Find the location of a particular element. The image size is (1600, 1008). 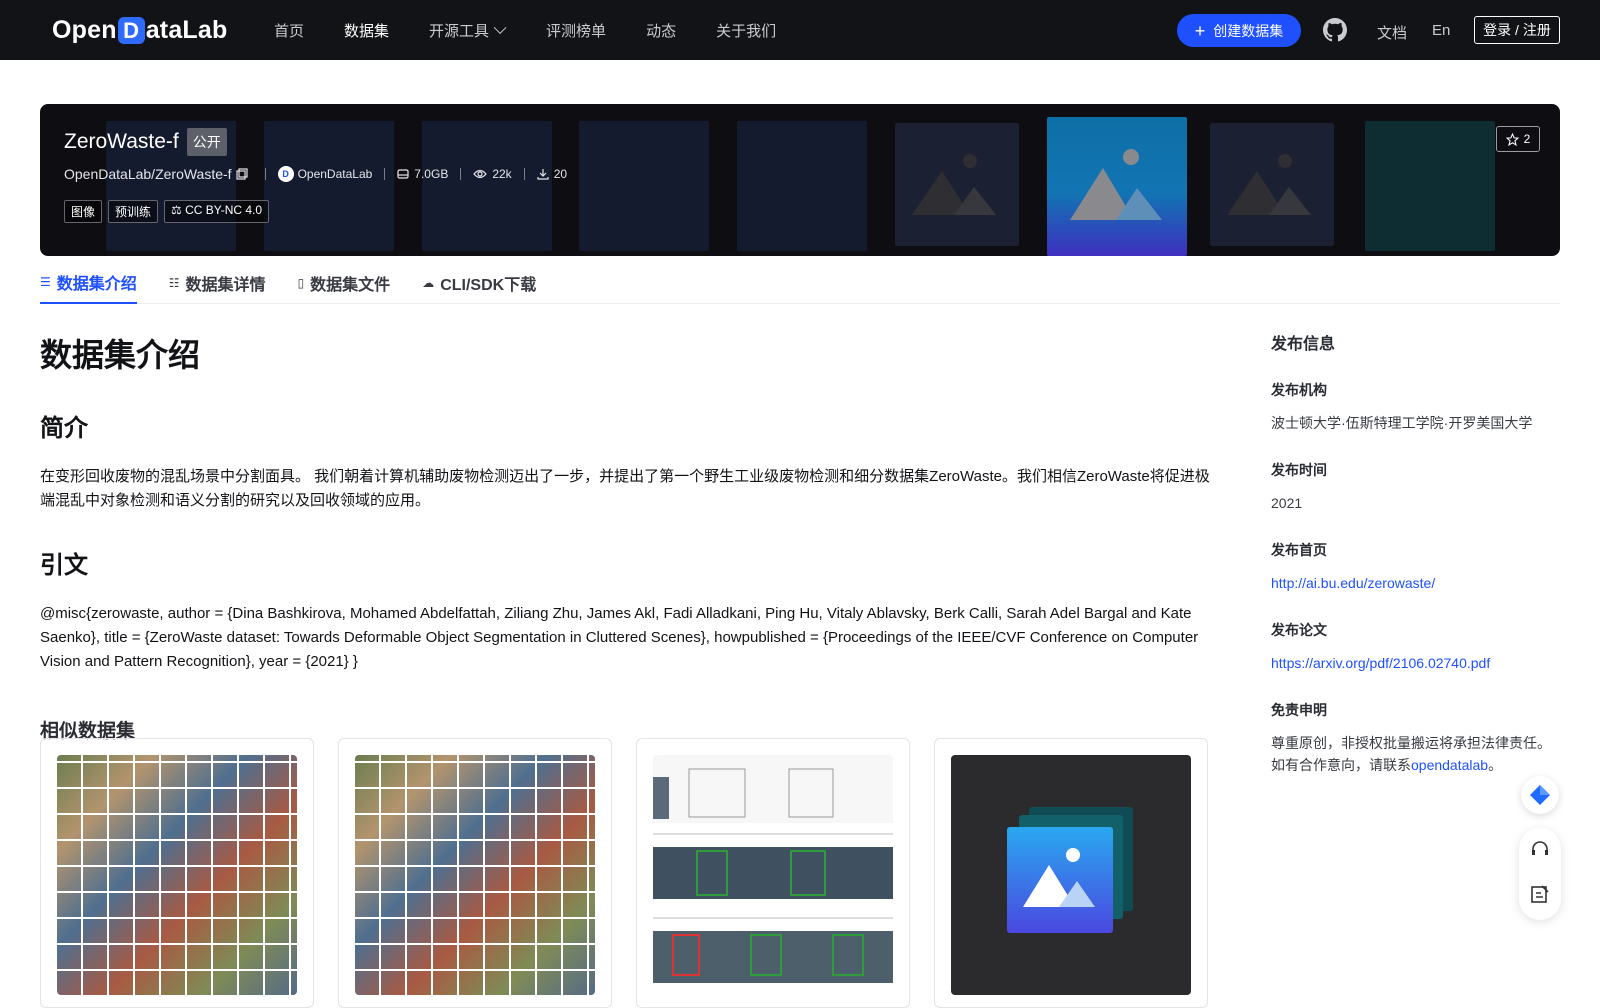

nav-tools: 开源工具 is located at coordinates (468, 30).